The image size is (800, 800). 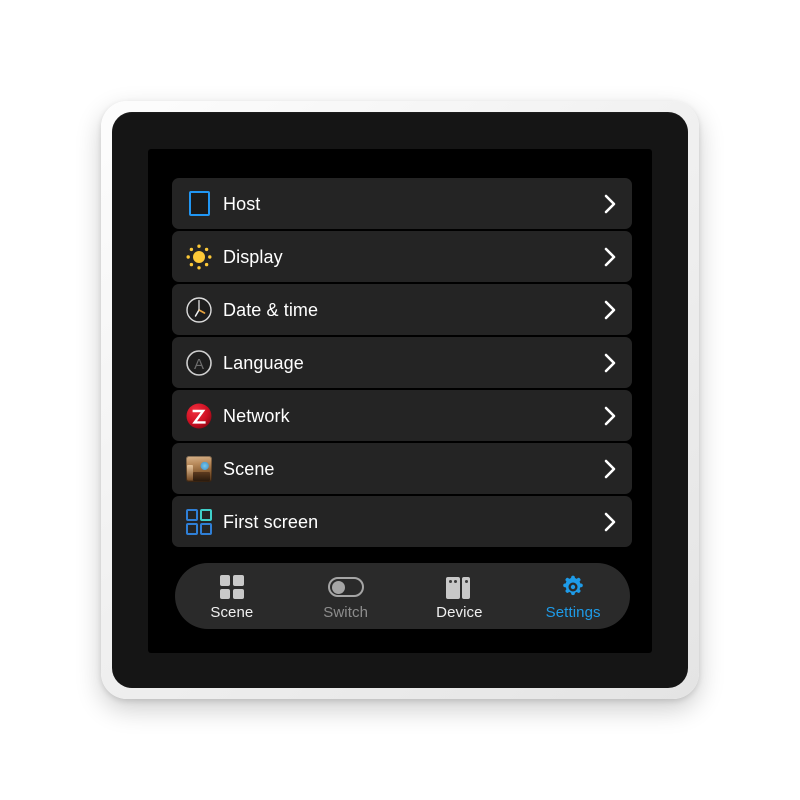 I want to click on settings-row-first-screen: First screen, so click(x=402, y=521).